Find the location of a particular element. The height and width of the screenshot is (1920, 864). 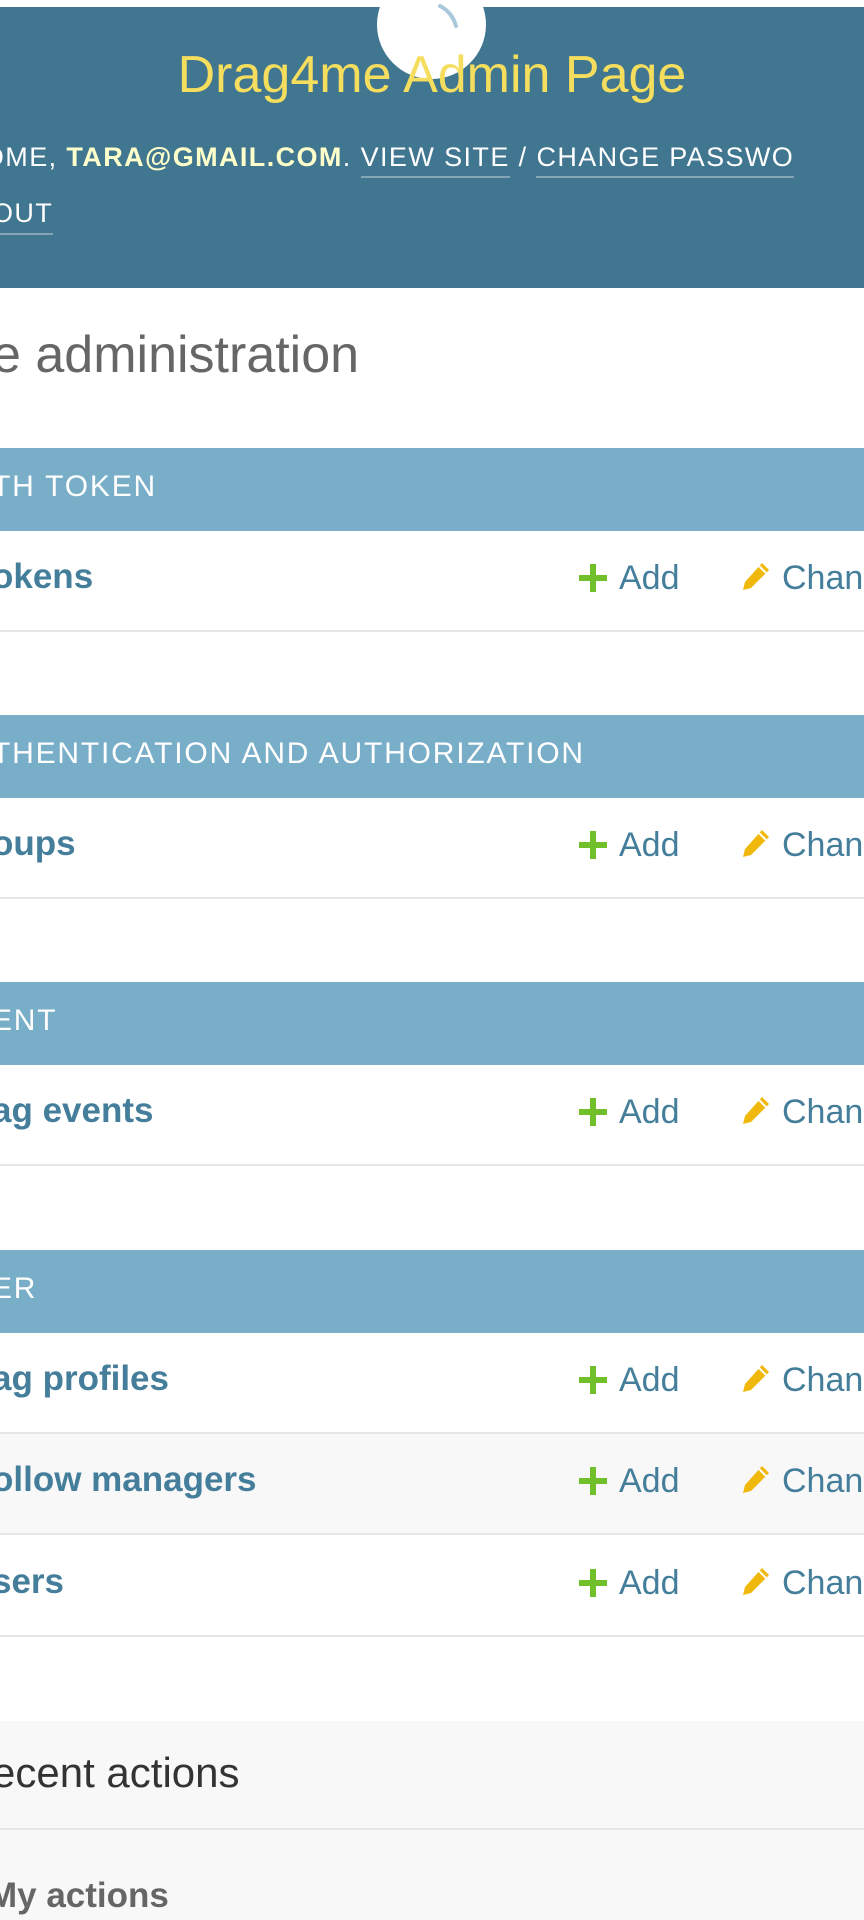

welcome-suffix: . is located at coordinates (347, 157).